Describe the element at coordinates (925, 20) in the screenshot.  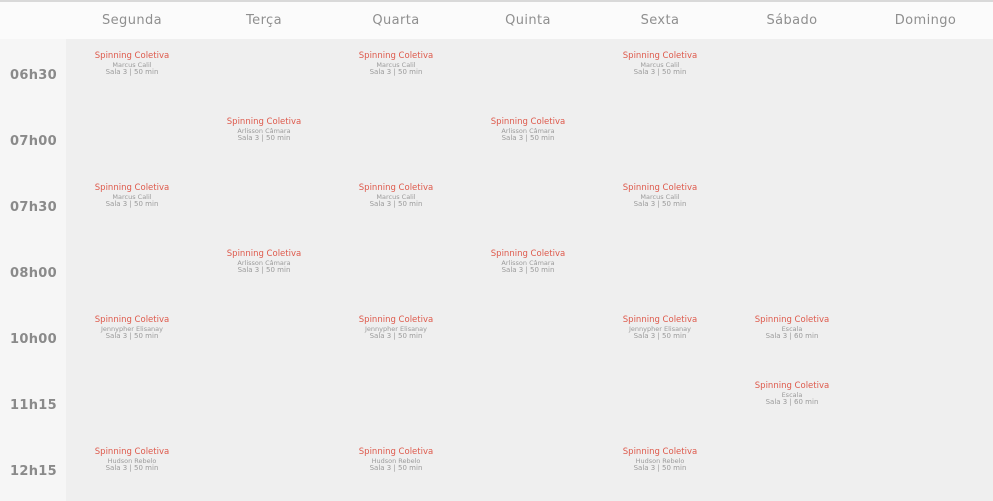
I see `day-header-domingo: Domingo` at that location.